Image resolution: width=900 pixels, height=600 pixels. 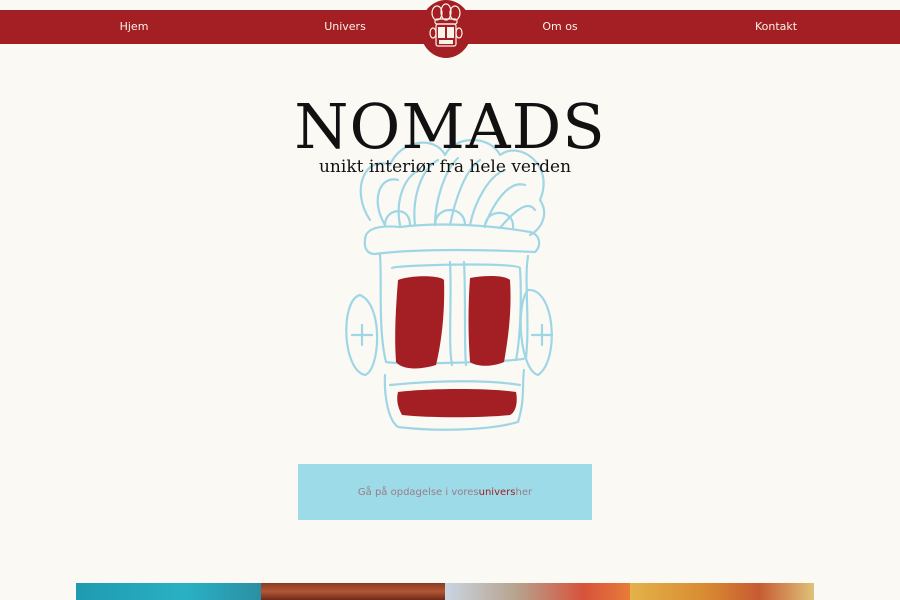 What do you see at coordinates (445, 167) in the screenshot?
I see `hero-subtitle: unikt interiør fra hele verden` at bounding box center [445, 167].